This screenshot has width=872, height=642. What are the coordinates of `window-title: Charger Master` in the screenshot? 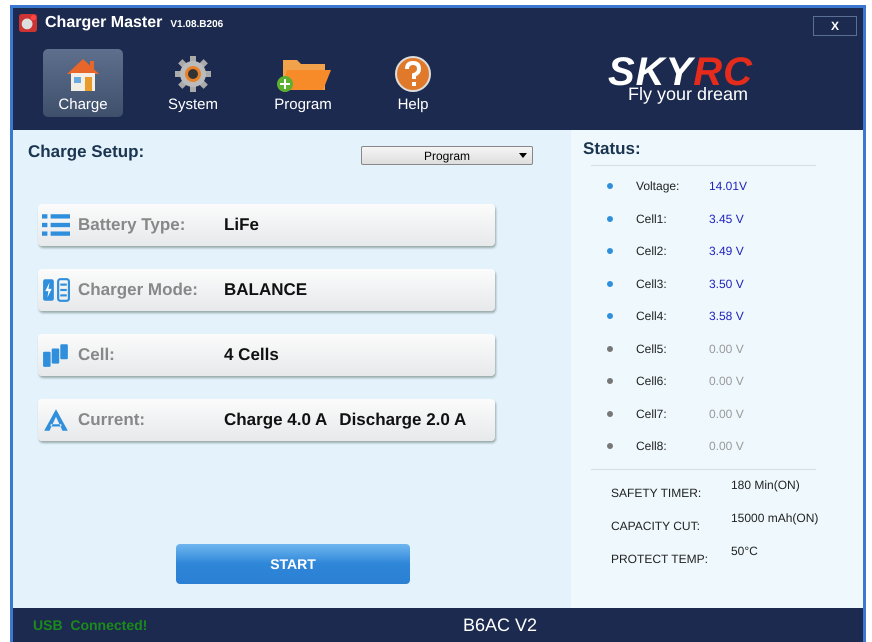 It's located at (103, 23).